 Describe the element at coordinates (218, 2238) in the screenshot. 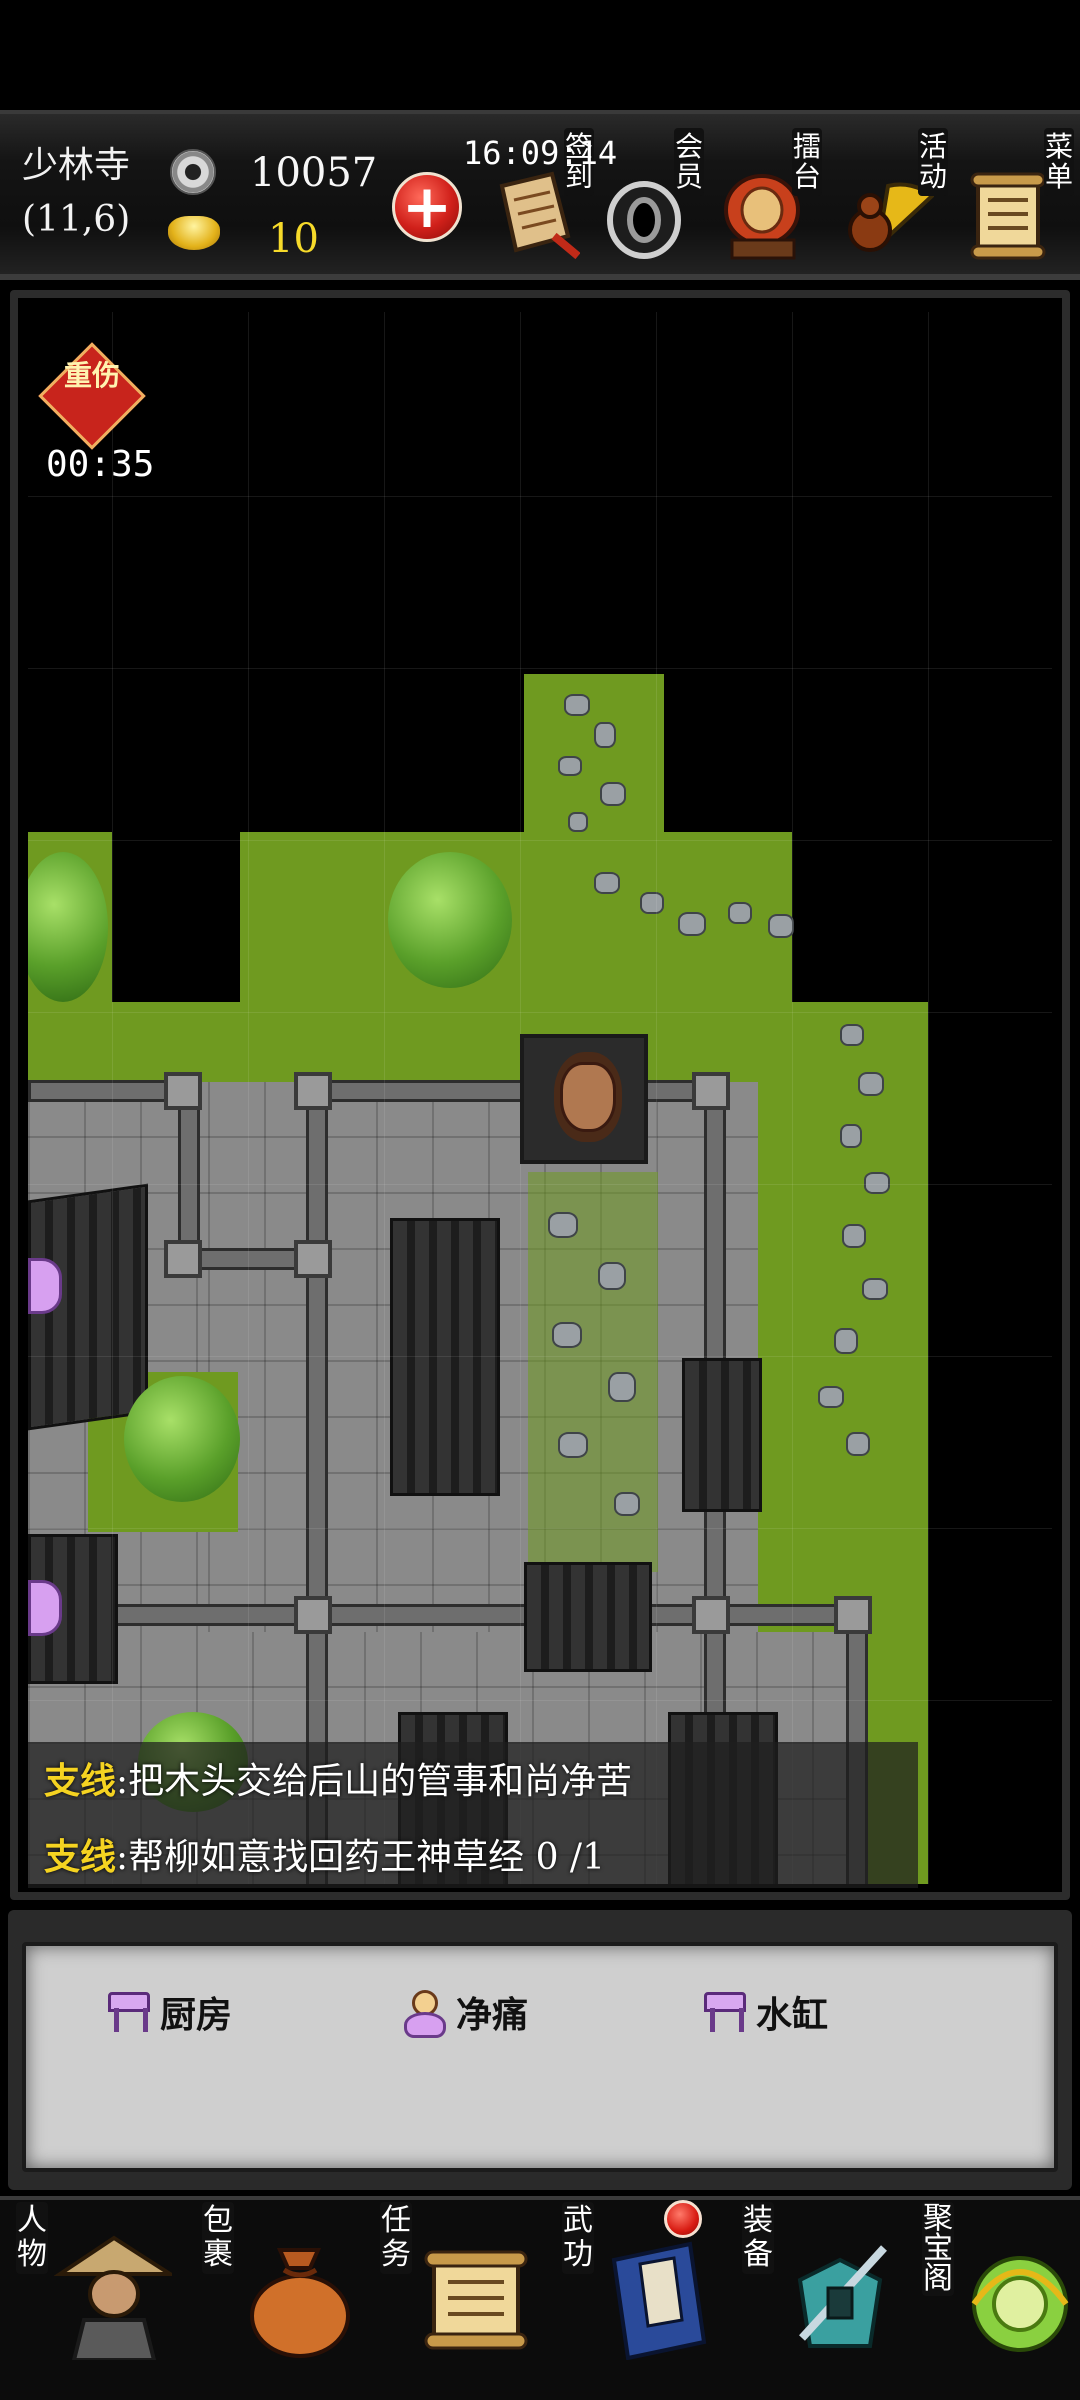

I see `nav-label: 包裹` at that location.